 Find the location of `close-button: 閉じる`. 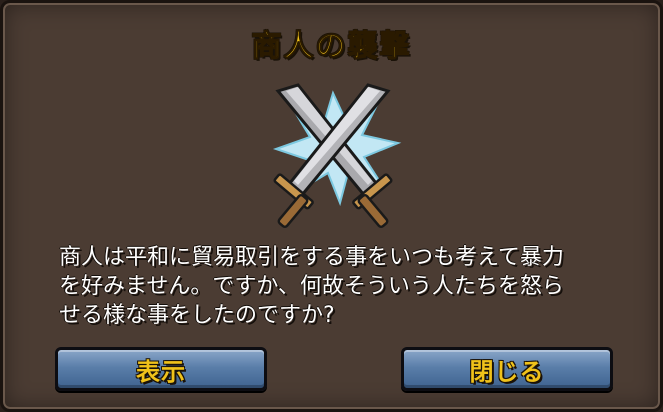

close-button: 閉じる is located at coordinates (507, 369).